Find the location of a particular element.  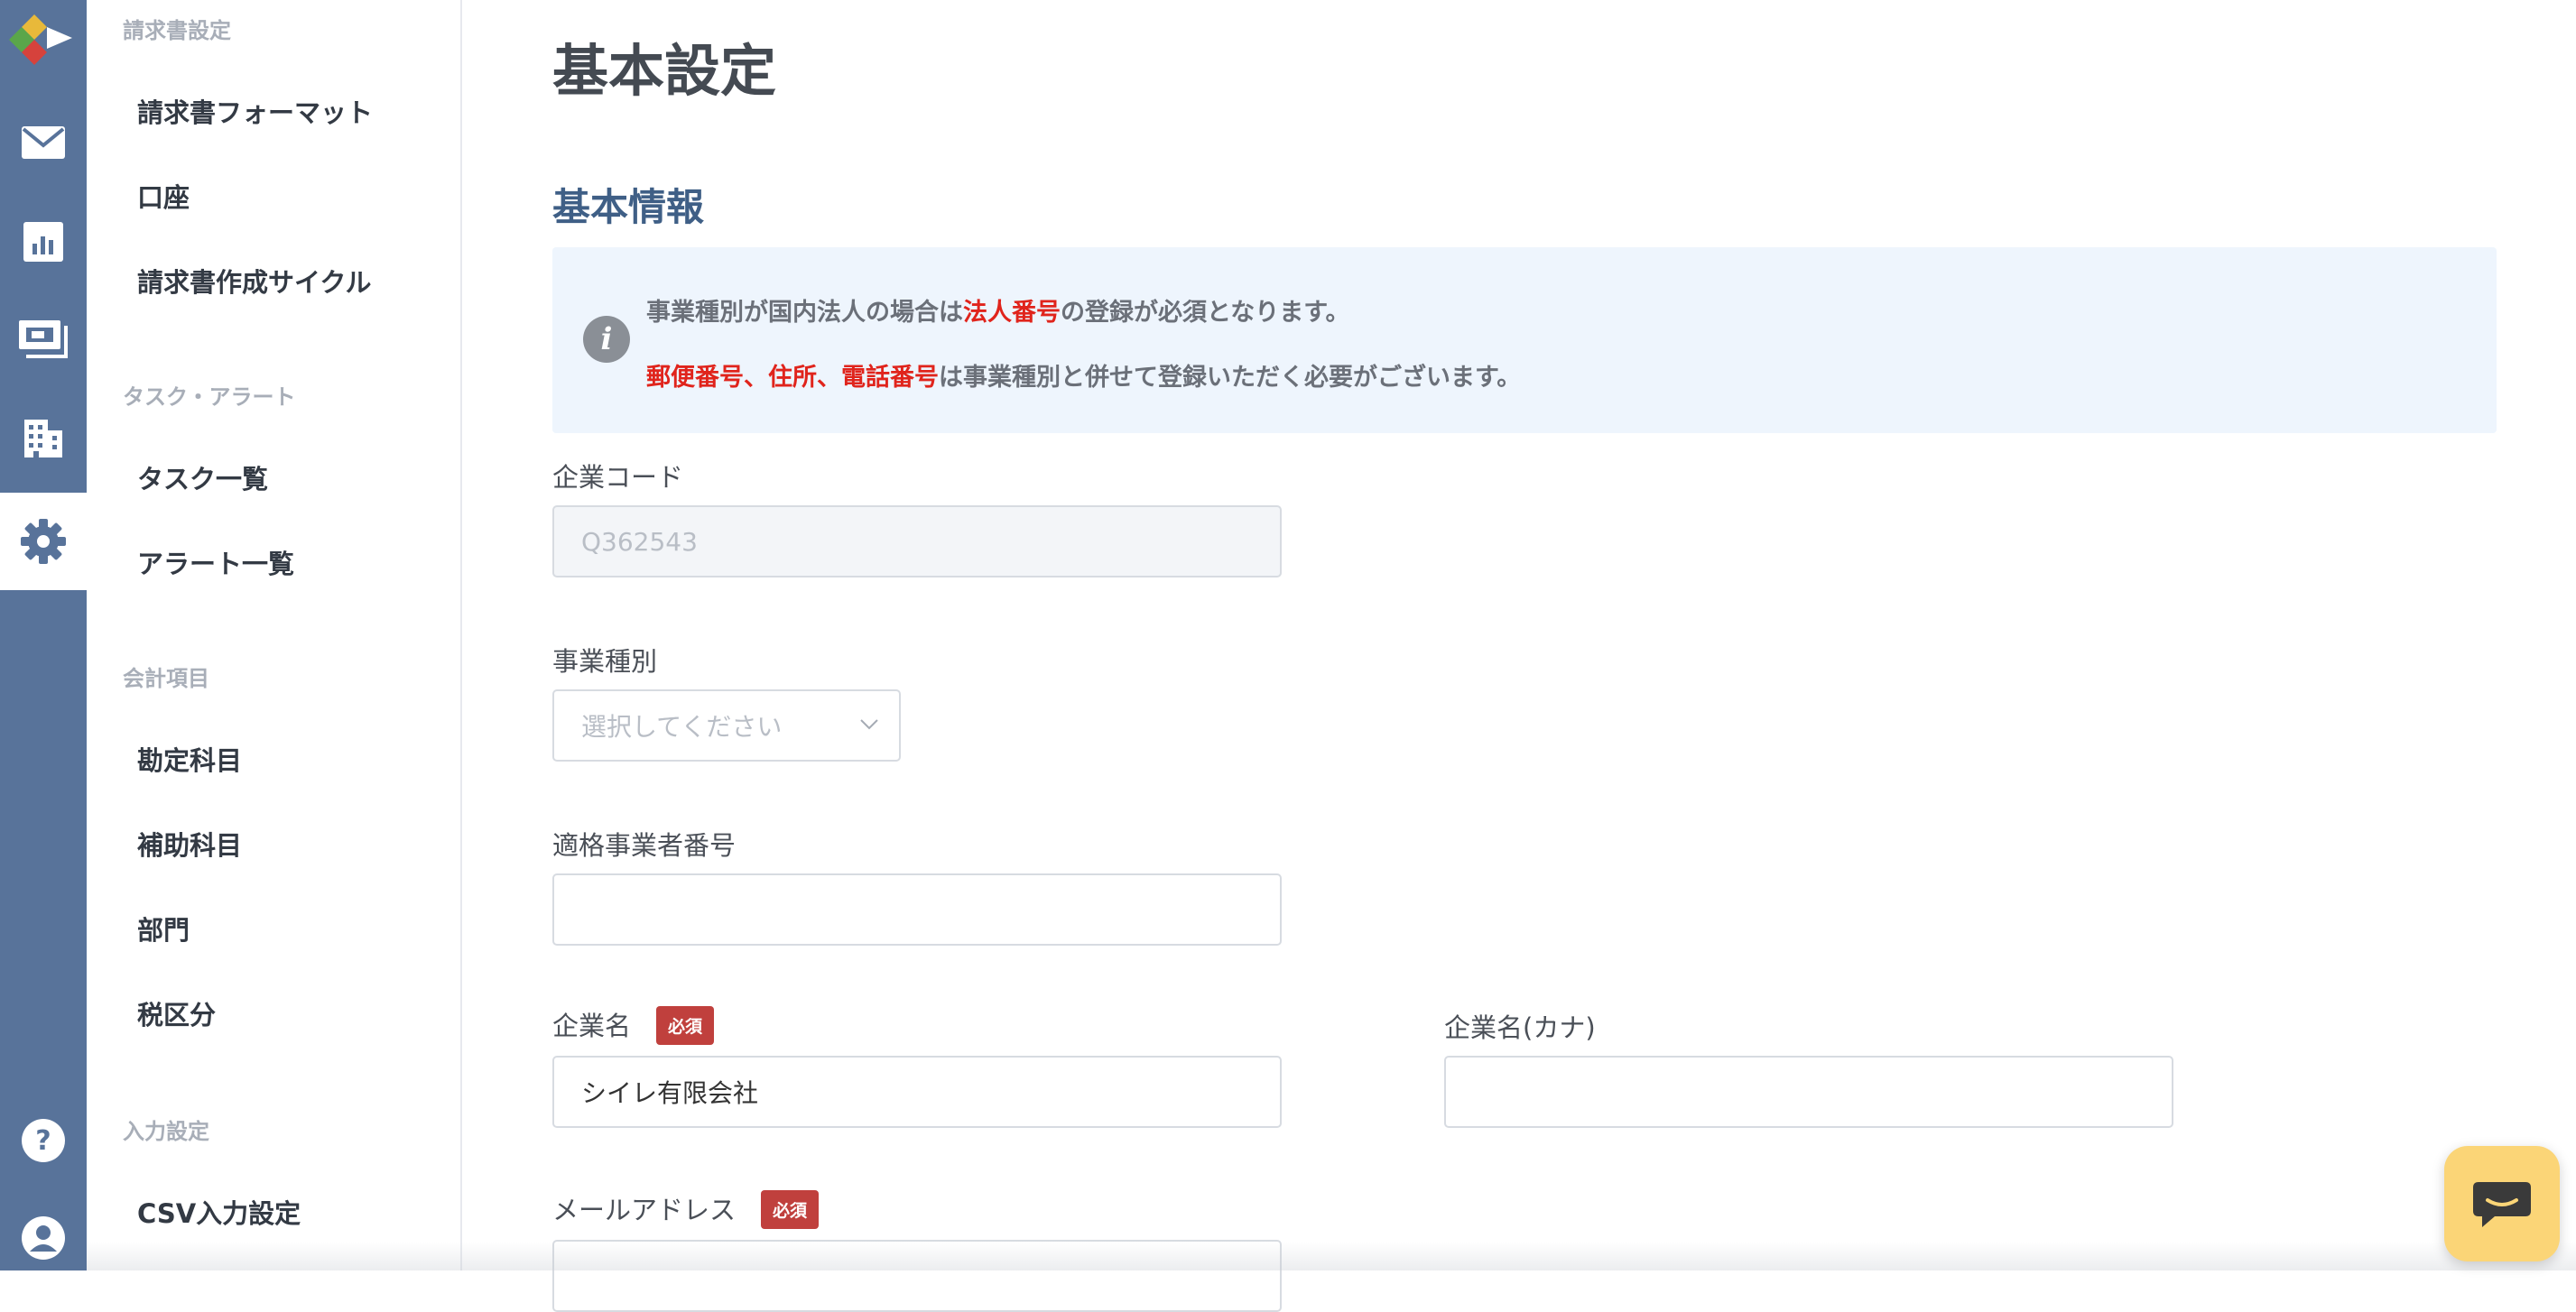

sidebar-item-task-list: タスク一覧 is located at coordinates (202, 477).